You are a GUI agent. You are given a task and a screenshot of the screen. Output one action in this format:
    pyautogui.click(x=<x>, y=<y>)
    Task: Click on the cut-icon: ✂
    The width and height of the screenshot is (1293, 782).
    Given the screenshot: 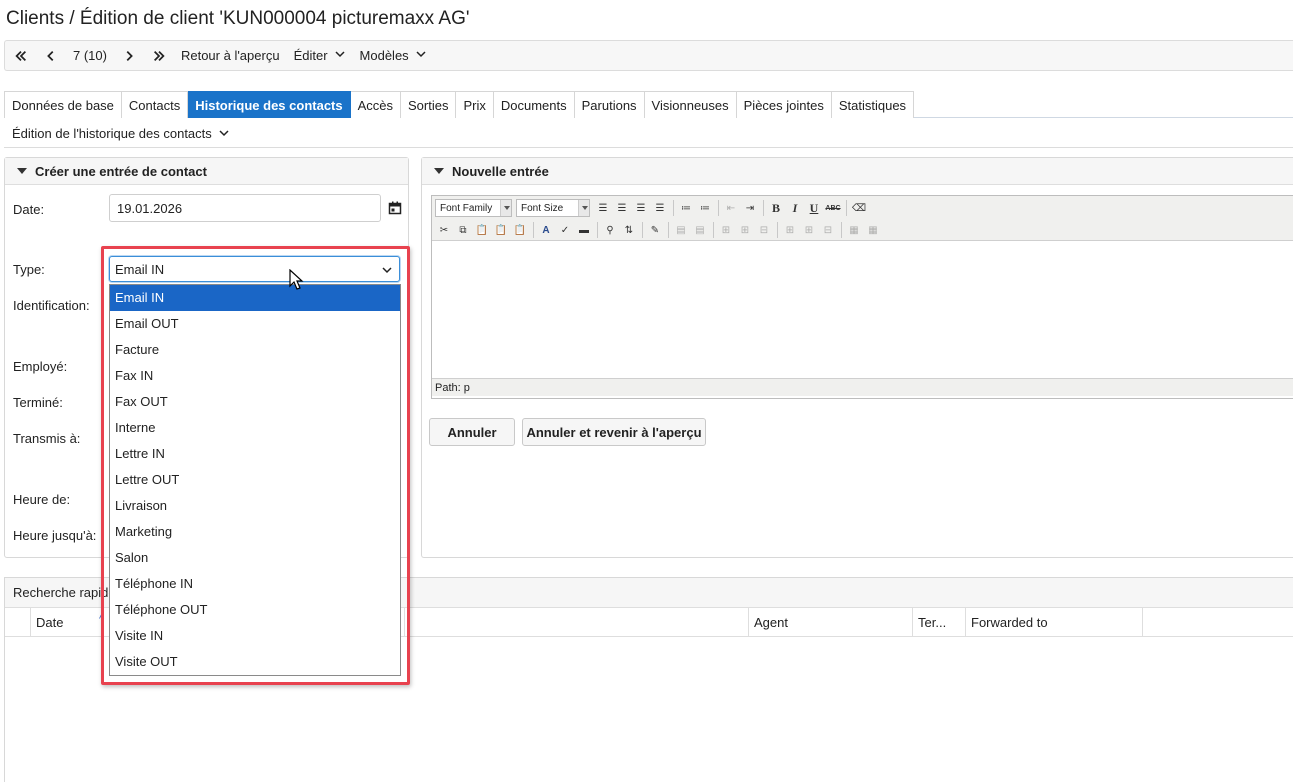 What is the action you would take?
    pyautogui.click(x=444, y=230)
    